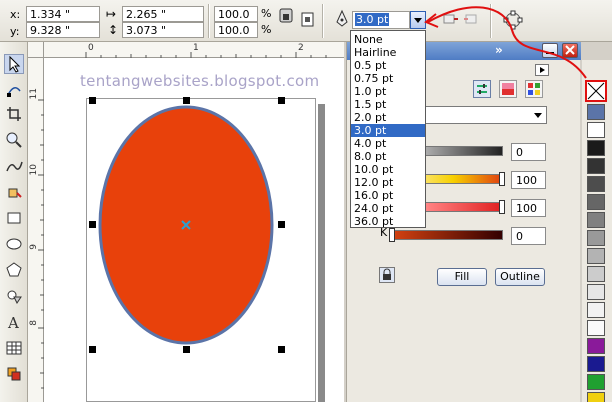 The image size is (612, 402). Describe the element at coordinates (528, 152) in the screenshot. I see `cyan-value-field: 0` at that location.